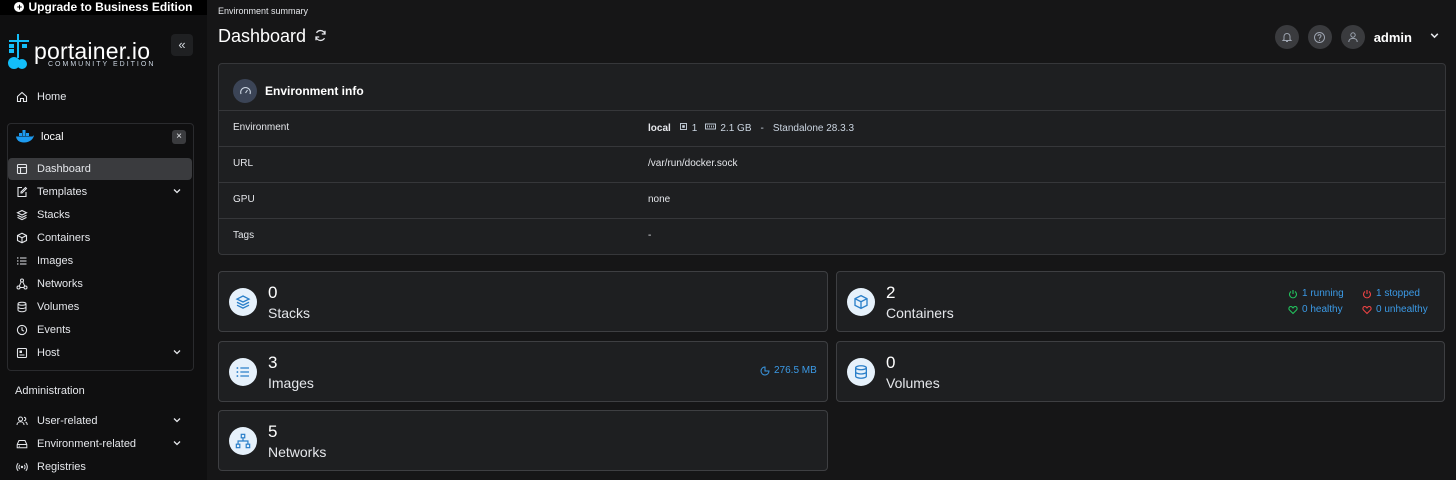  What do you see at coordinates (52, 97) in the screenshot?
I see `sidebar-item-label: Home` at bounding box center [52, 97].